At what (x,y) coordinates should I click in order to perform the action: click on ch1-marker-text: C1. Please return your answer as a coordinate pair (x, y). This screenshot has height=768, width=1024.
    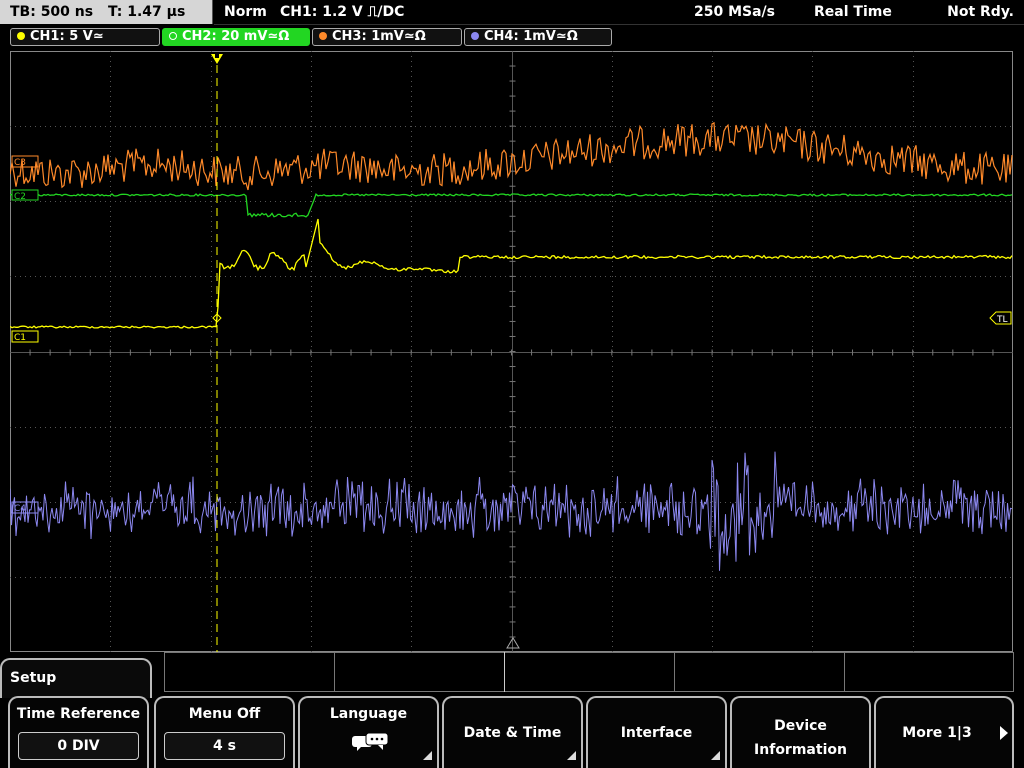
    Looking at the image, I should click on (20, 338).